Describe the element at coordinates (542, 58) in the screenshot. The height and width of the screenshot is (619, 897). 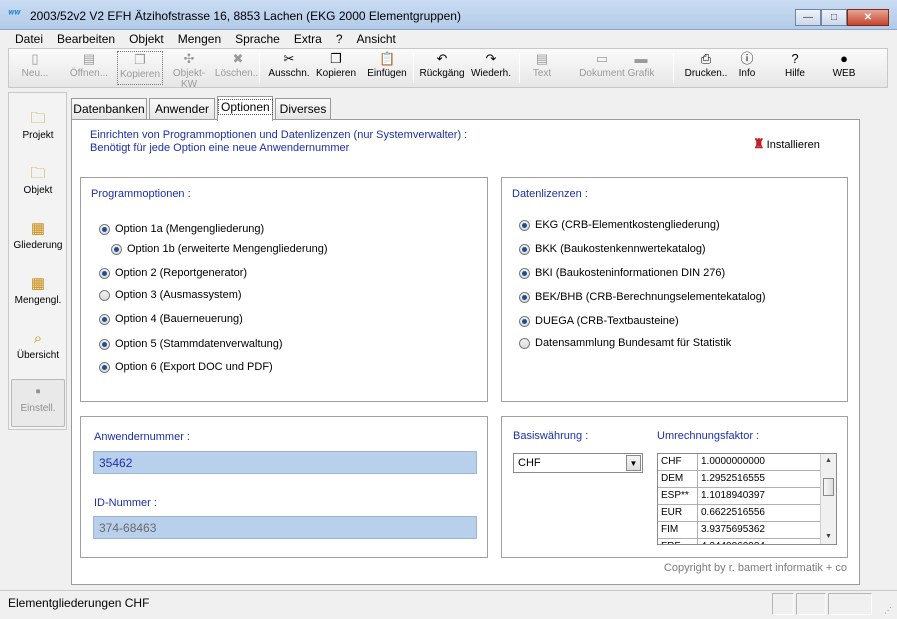
I see `text-icon: ▤` at that location.